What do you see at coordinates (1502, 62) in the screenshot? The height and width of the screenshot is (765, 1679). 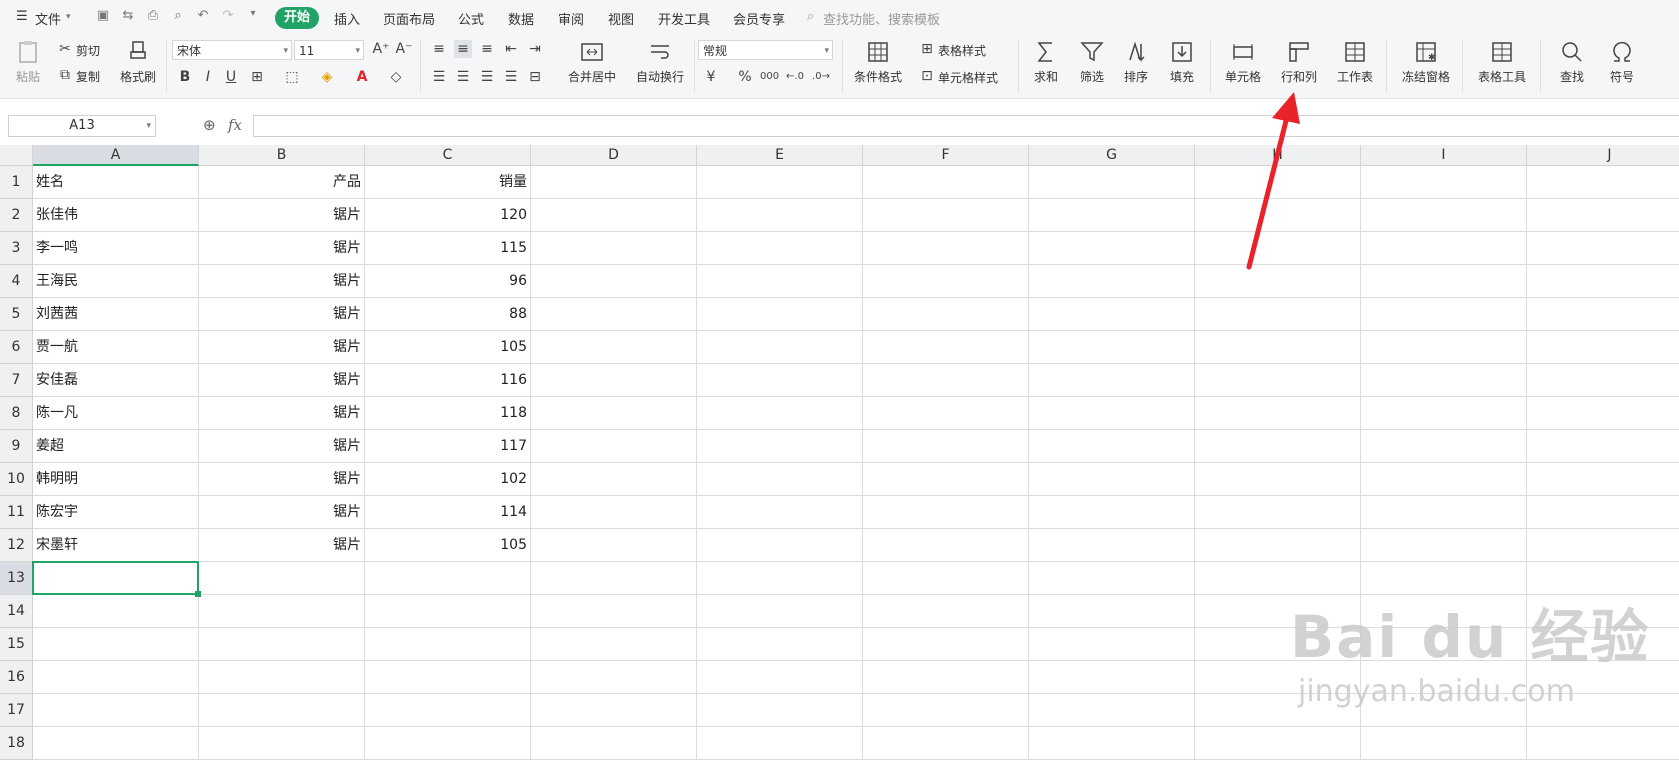 I see `table-tools-button: 表格工具` at bounding box center [1502, 62].